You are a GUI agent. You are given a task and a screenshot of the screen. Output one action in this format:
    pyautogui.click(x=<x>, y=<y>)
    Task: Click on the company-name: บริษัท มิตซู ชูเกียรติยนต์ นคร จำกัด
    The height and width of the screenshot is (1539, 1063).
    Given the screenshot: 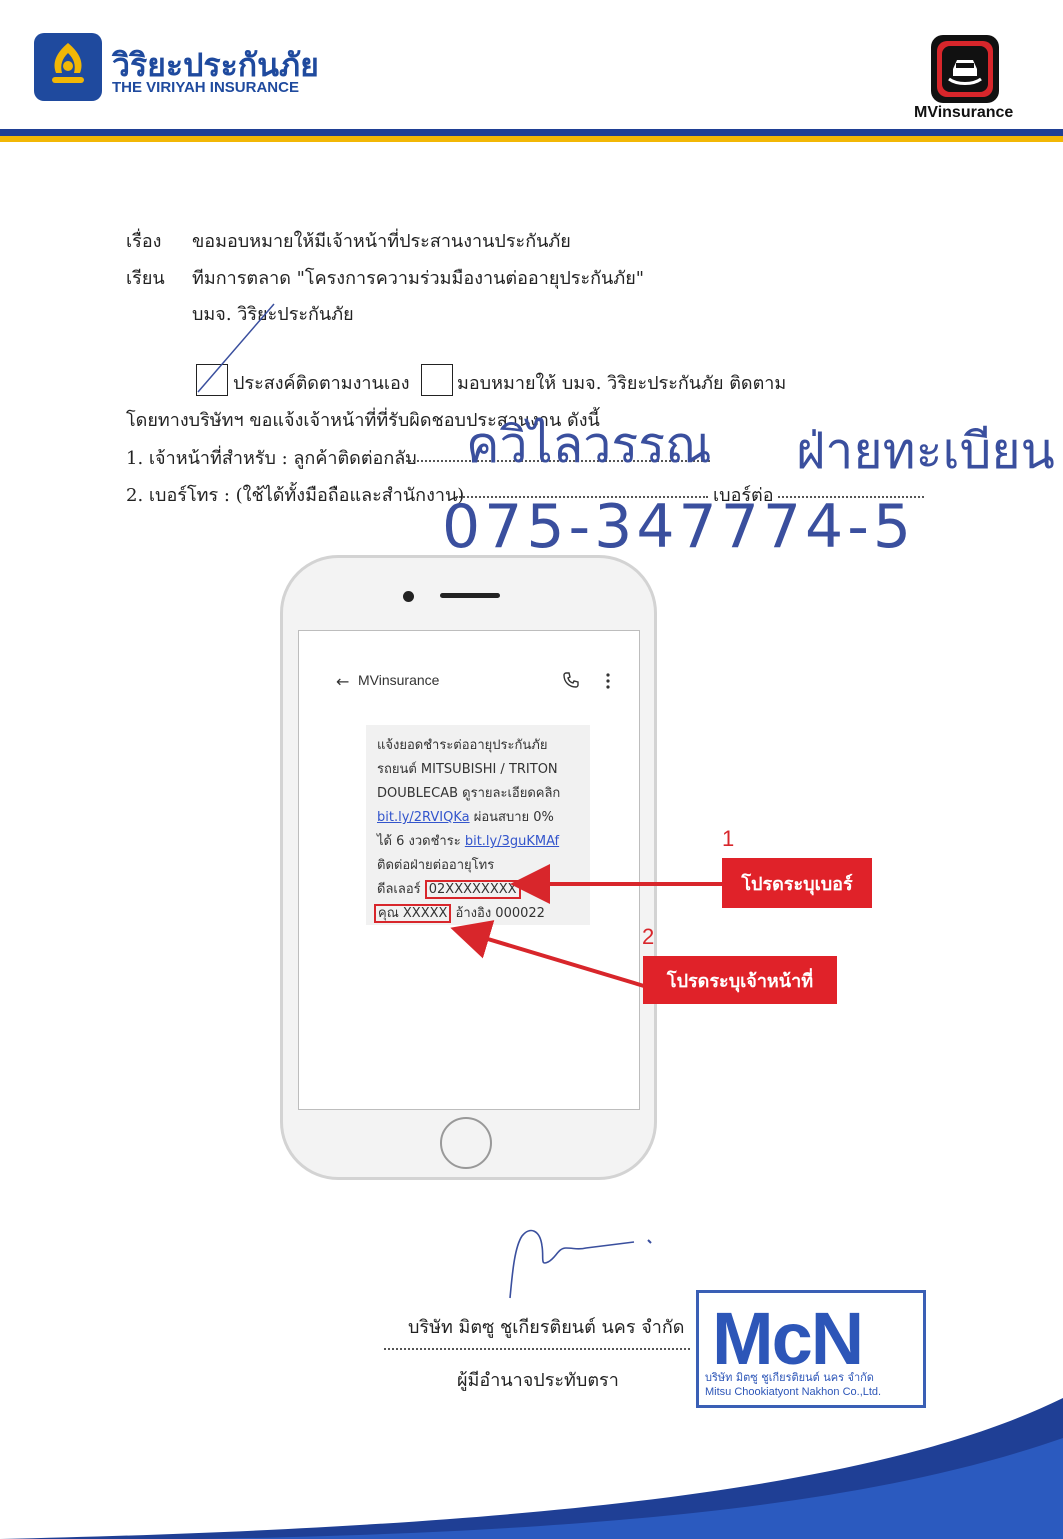 What is the action you would take?
    pyautogui.click(x=546, y=1327)
    